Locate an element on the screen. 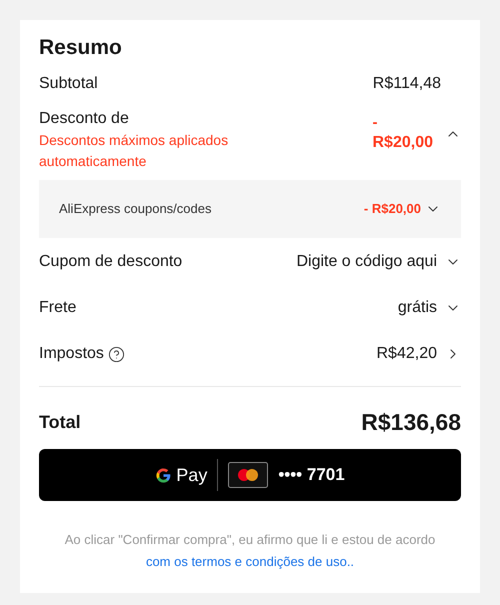  row-value: R$42,20 is located at coordinates (406, 354).